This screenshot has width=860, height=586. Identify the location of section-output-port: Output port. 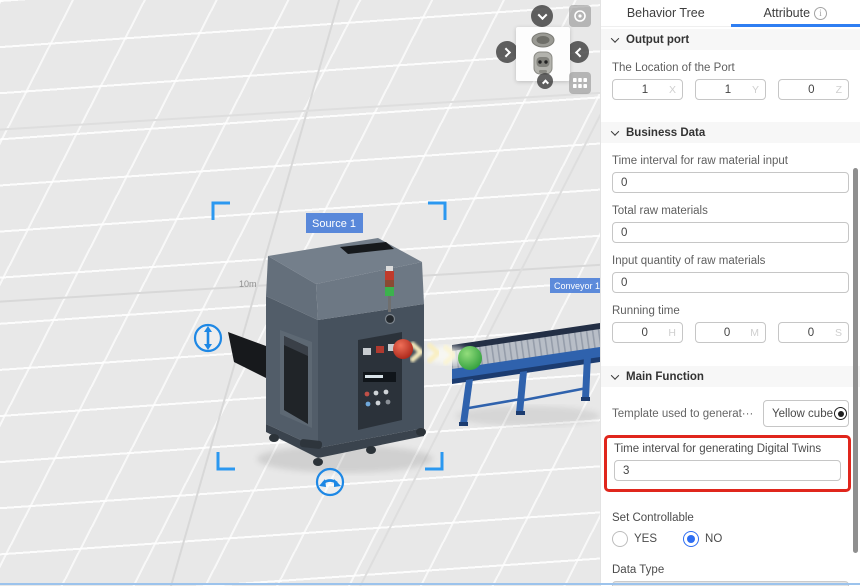
(730, 39).